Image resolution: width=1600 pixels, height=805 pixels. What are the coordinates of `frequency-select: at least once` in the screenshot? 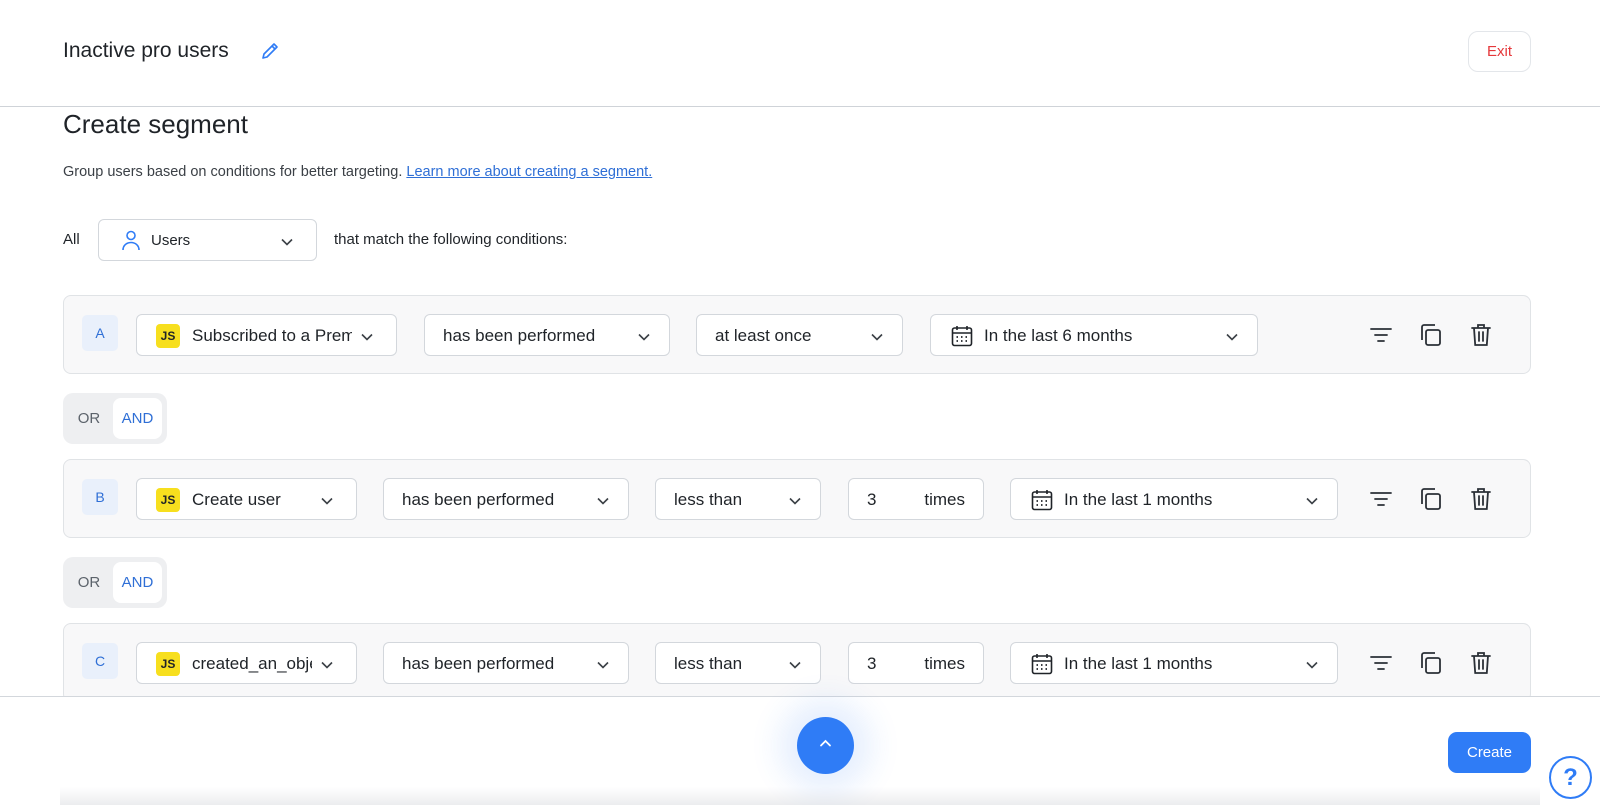 It's located at (799, 335).